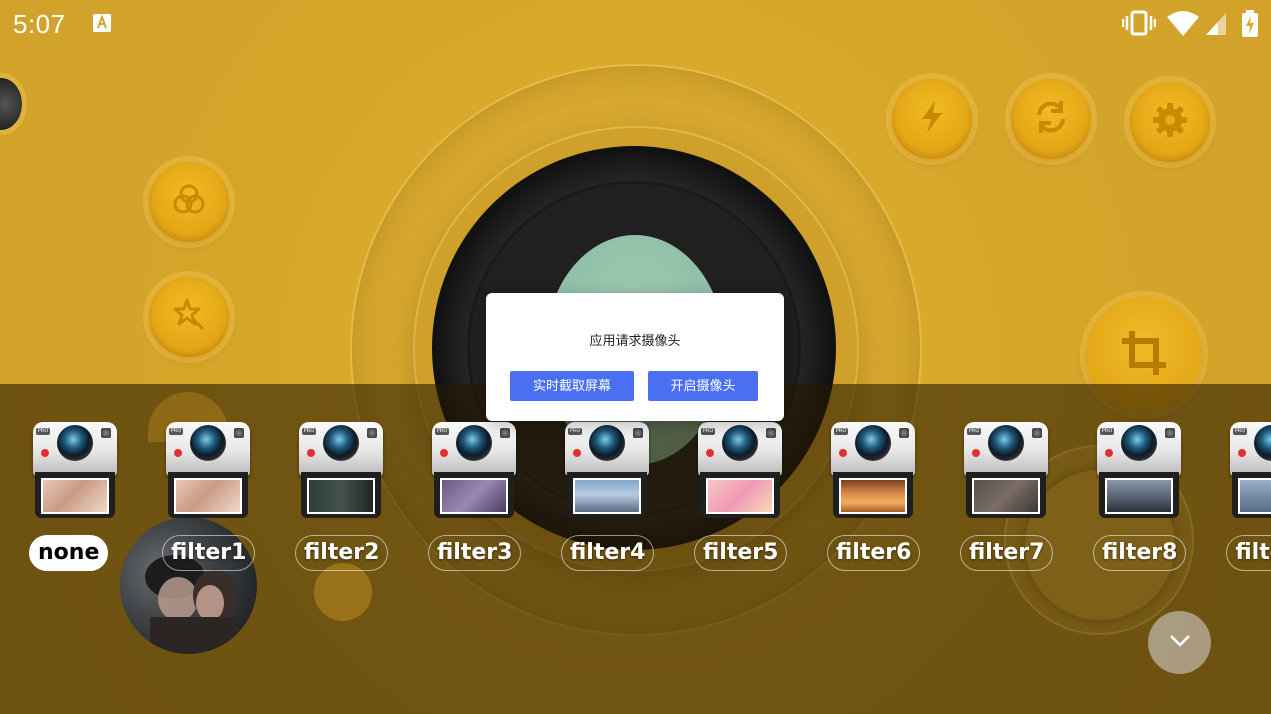 This screenshot has height=714, width=1271. What do you see at coordinates (1250, 23) in the screenshot?
I see `battery-charging-icon` at bounding box center [1250, 23].